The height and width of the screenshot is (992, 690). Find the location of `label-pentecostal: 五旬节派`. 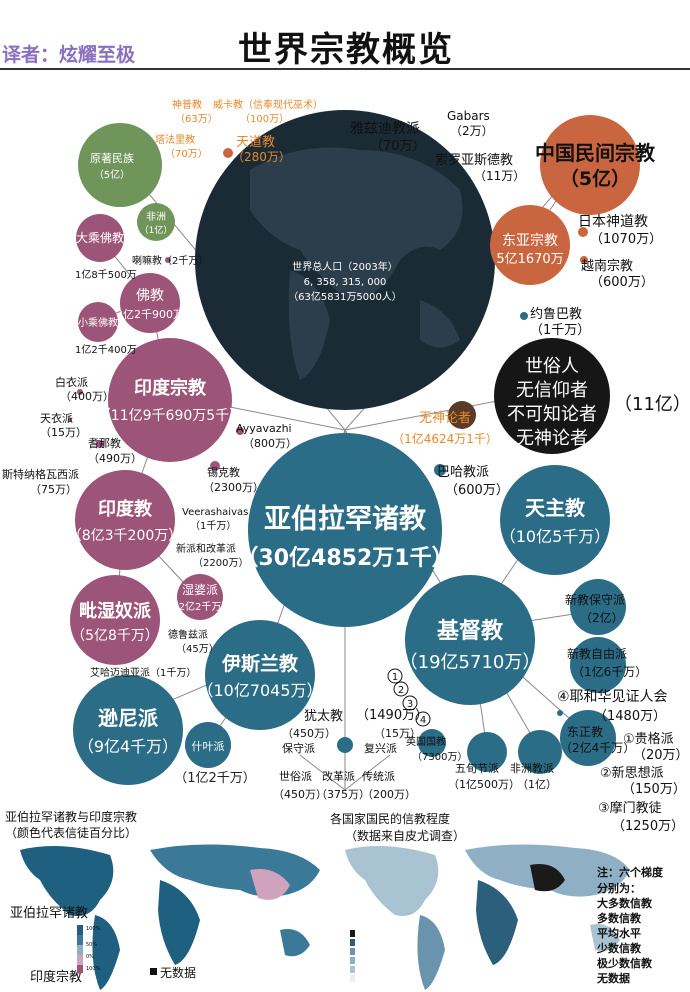

label-pentecostal: 五旬节派 is located at coordinates (477, 768).